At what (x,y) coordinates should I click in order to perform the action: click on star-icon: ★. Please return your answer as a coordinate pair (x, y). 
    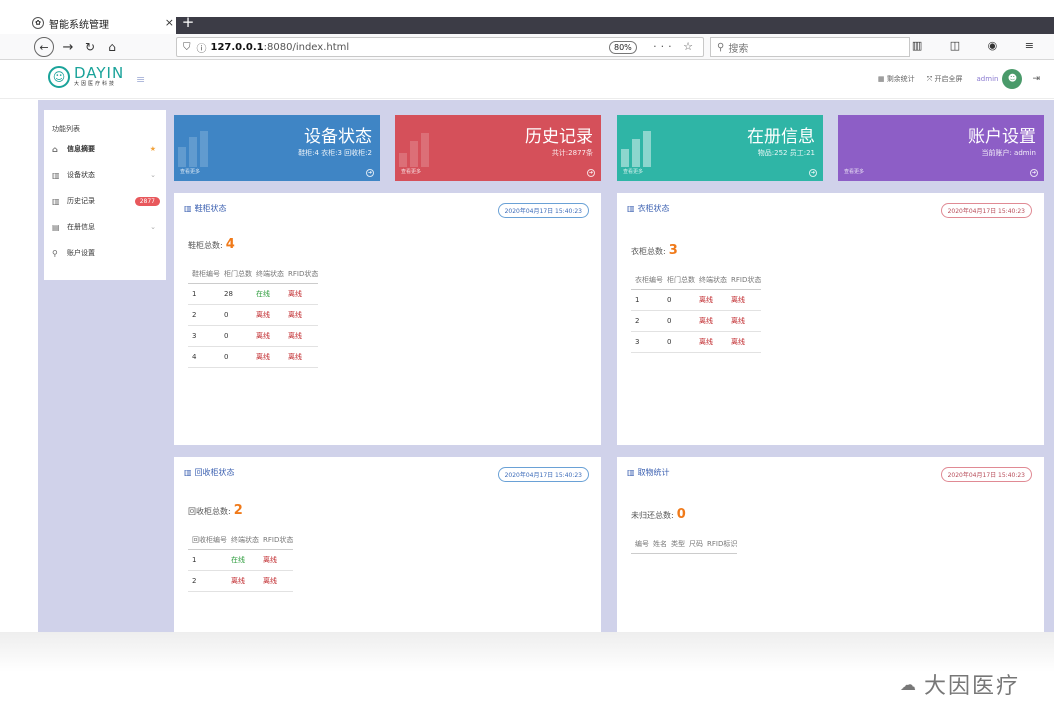
    Looking at the image, I should click on (152, 149).